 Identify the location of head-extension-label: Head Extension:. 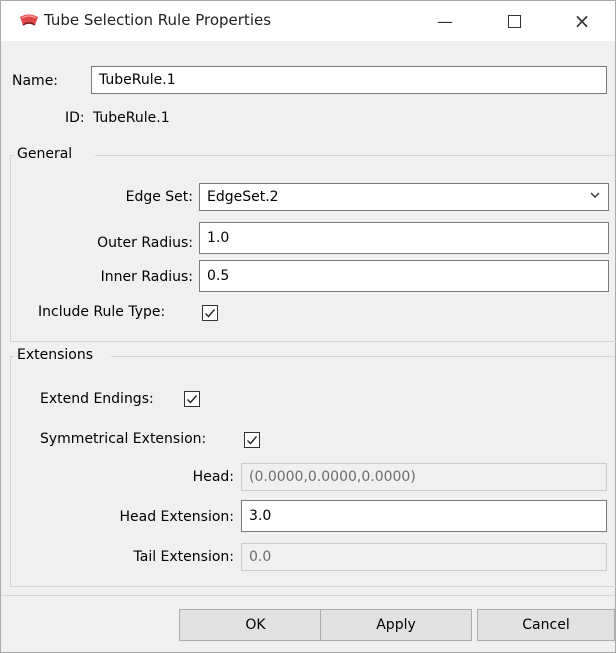
(176, 517).